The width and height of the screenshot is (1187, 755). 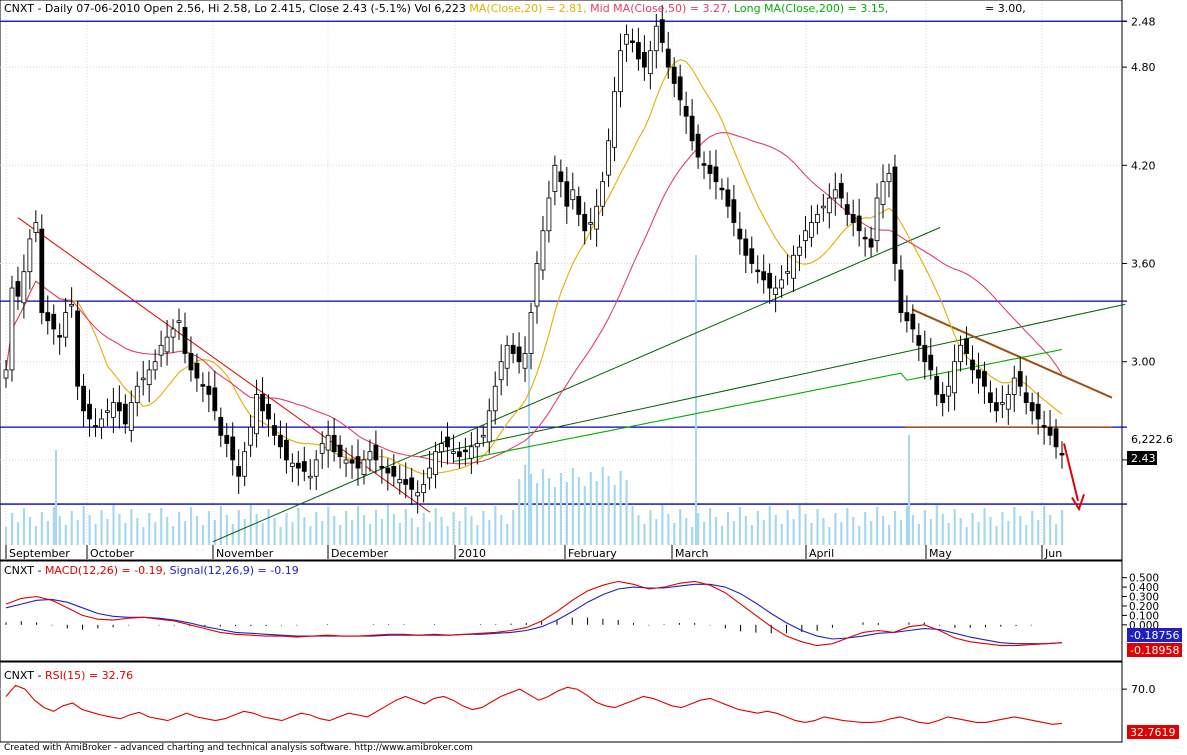 What do you see at coordinates (561, 702) in the screenshot?
I see `rsi-panel-frame` at bounding box center [561, 702].